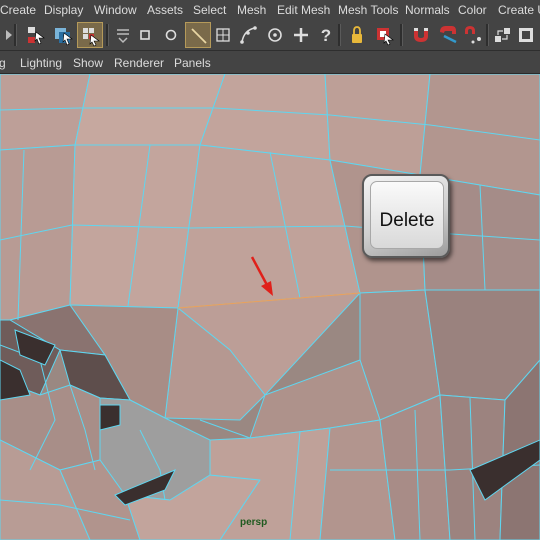 Image resolution: width=540 pixels, height=540 pixels. Describe the element at coordinates (223, 35) in the screenshot. I see `uv-mode-icon` at that location.